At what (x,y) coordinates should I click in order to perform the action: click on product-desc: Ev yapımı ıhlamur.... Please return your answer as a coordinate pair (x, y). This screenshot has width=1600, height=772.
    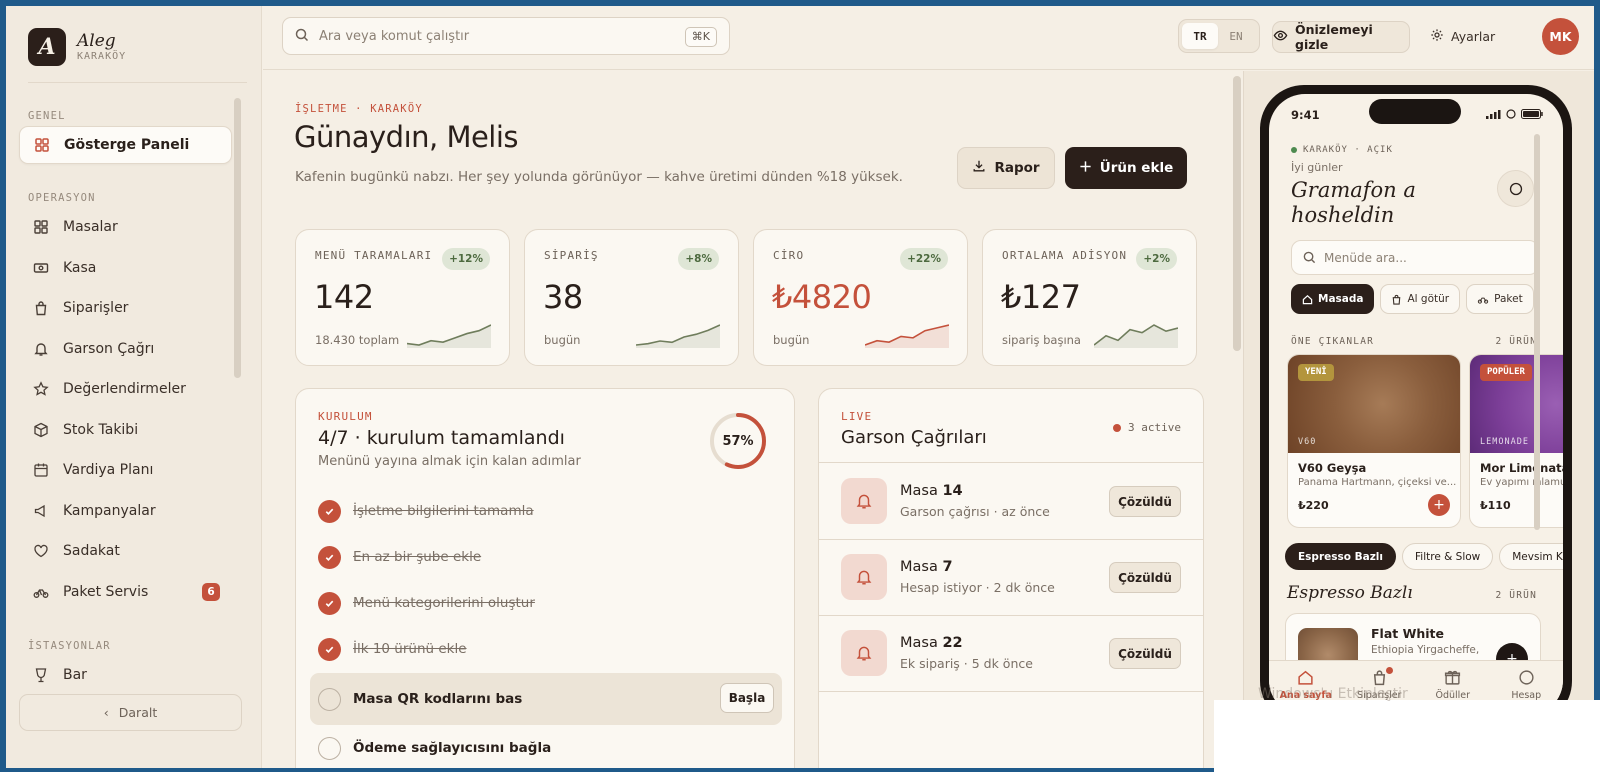
    Looking at the image, I should click on (1521, 482).